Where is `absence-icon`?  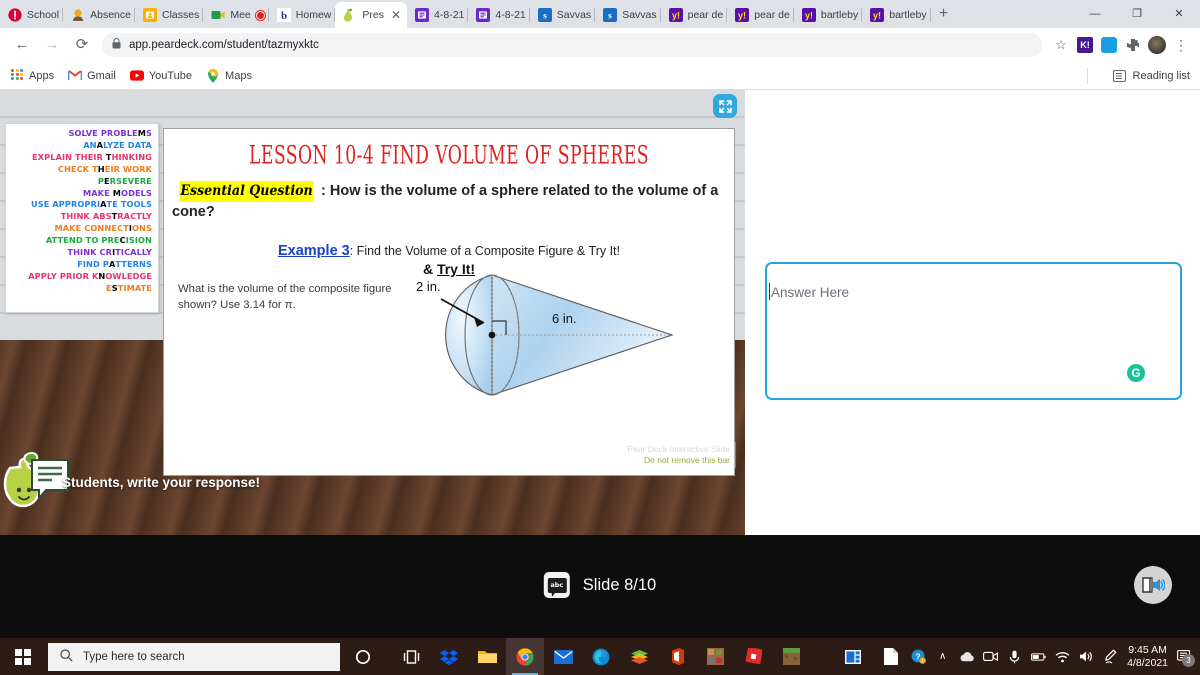
absence-icon is located at coordinates (78, 15).